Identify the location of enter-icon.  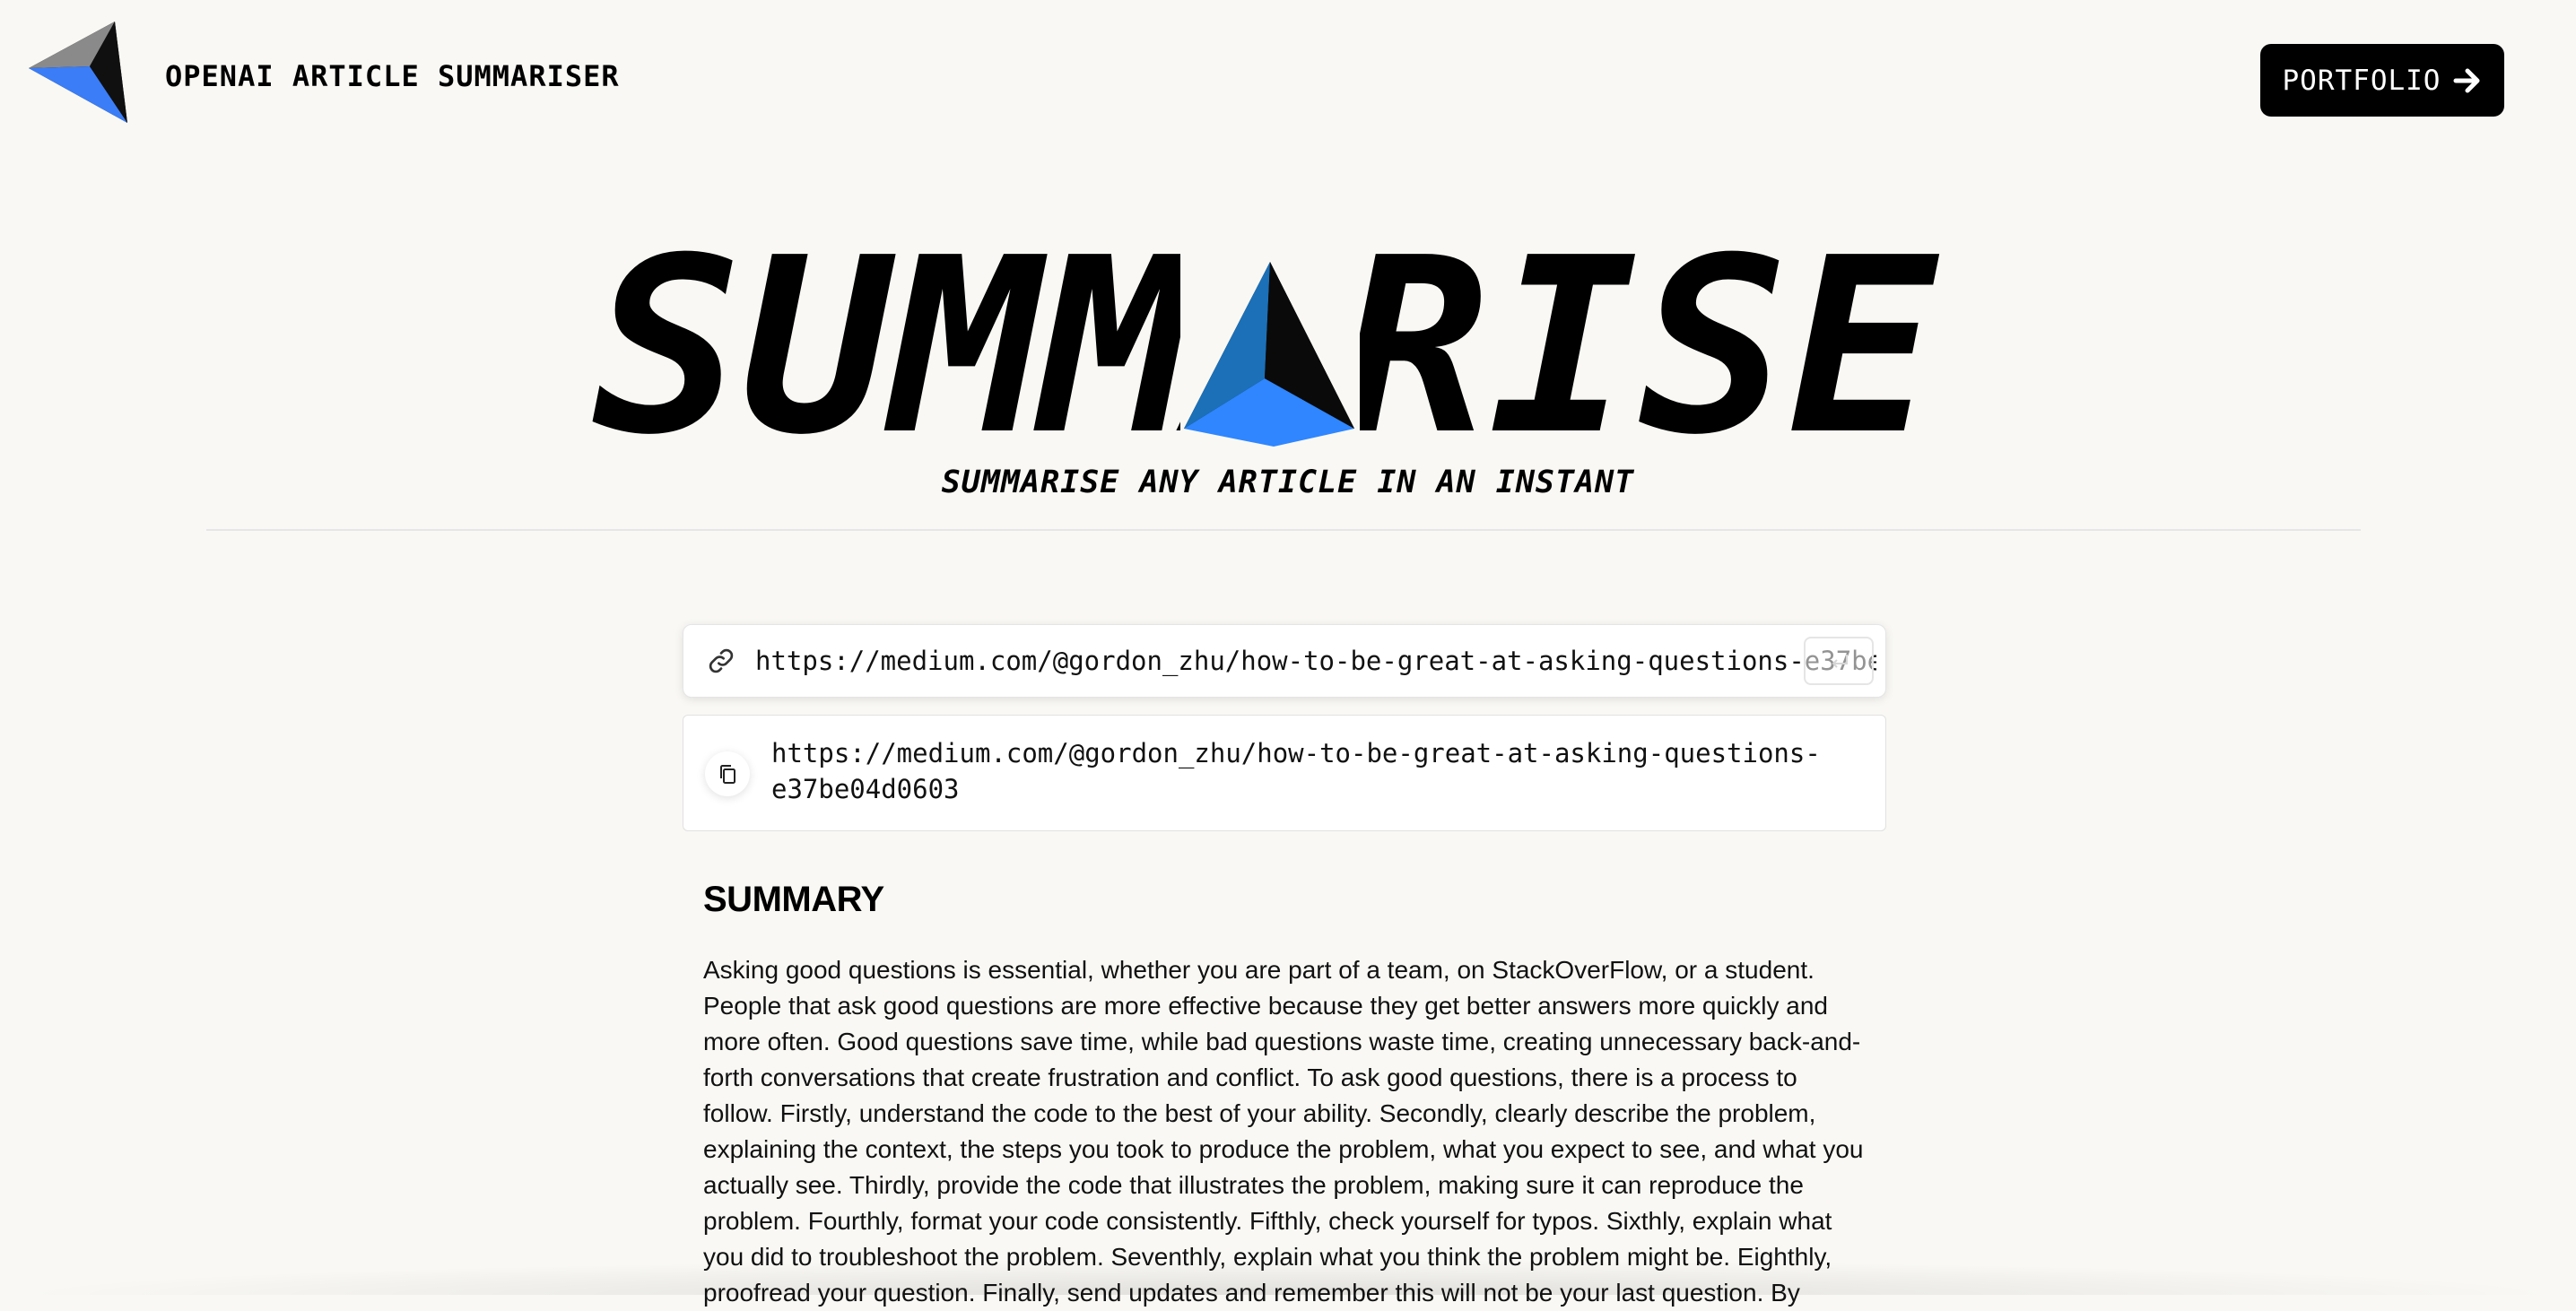
(1840, 661).